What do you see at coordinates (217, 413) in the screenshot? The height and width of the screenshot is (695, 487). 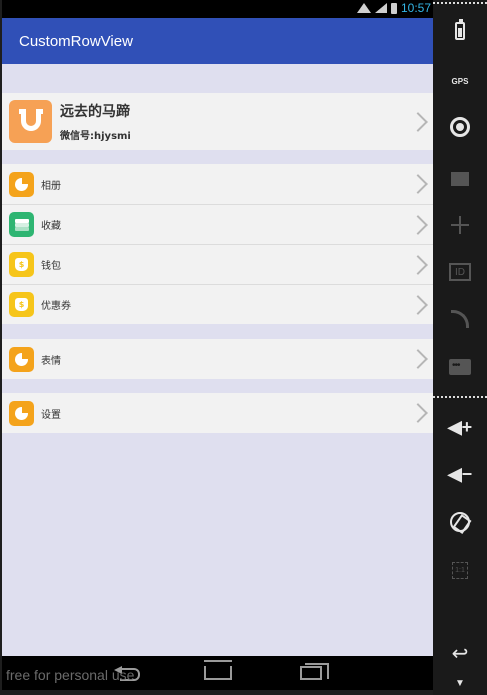 I see `row-settings: 设置` at bounding box center [217, 413].